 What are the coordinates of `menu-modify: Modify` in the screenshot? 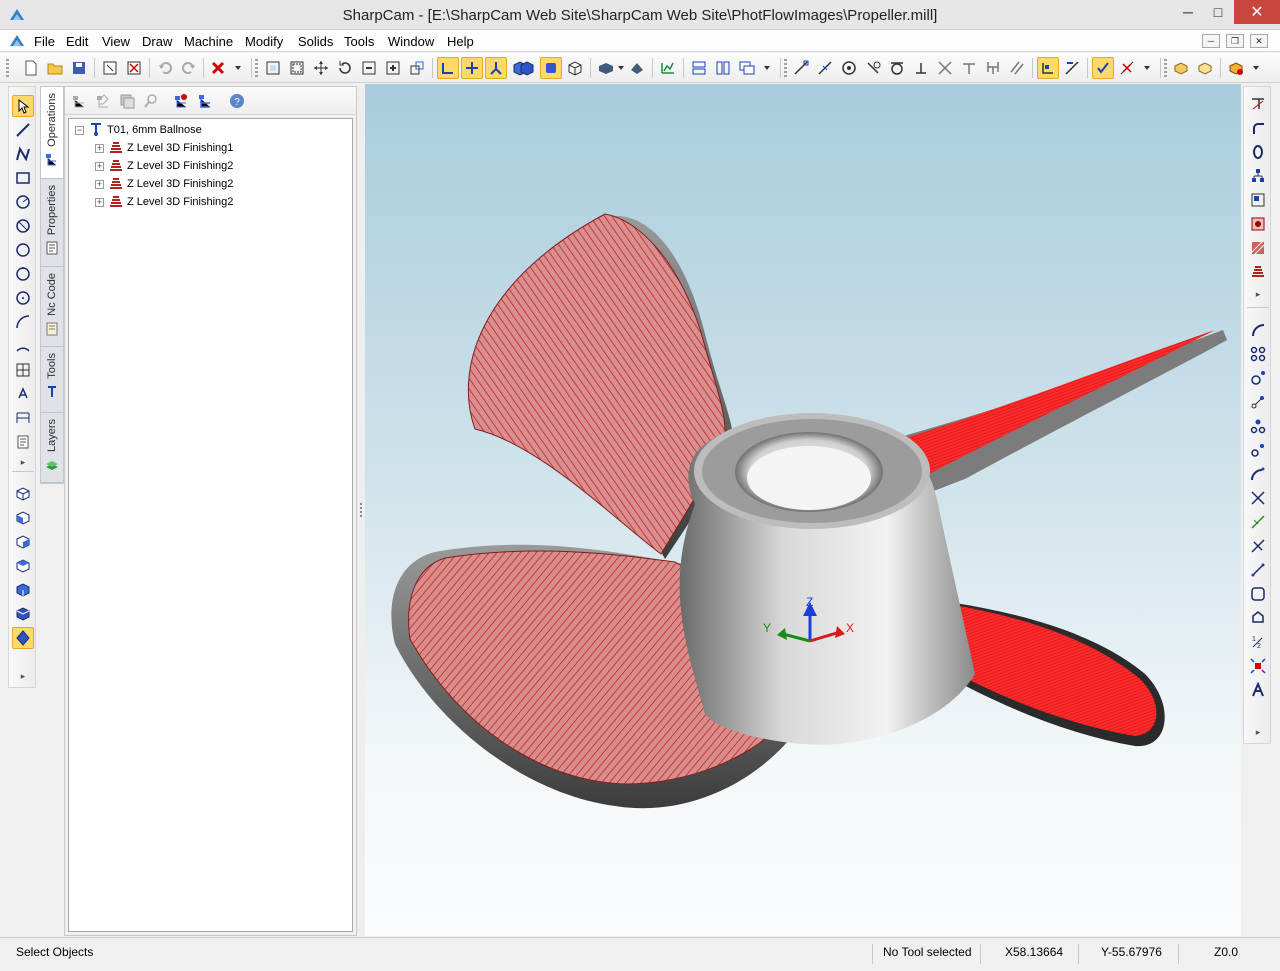 It's located at (264, 41).